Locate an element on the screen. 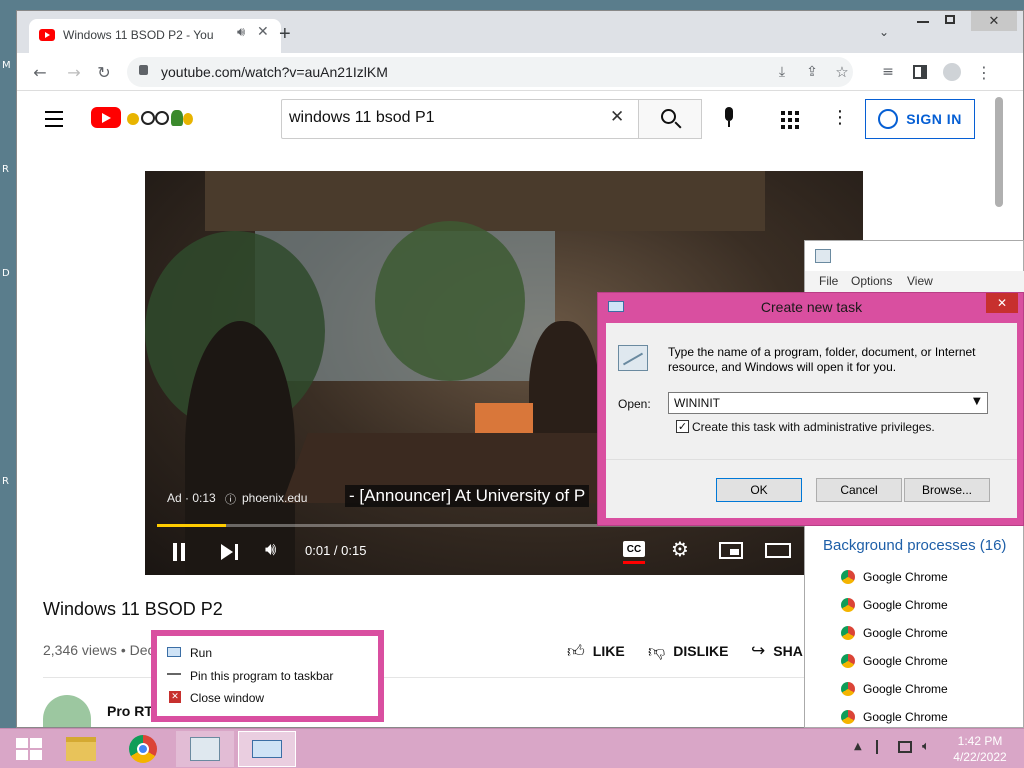 This screenshot has width=1024, height=768. dislike-button: 👎︎ DISLIKE is located at coordinates (703, 651).